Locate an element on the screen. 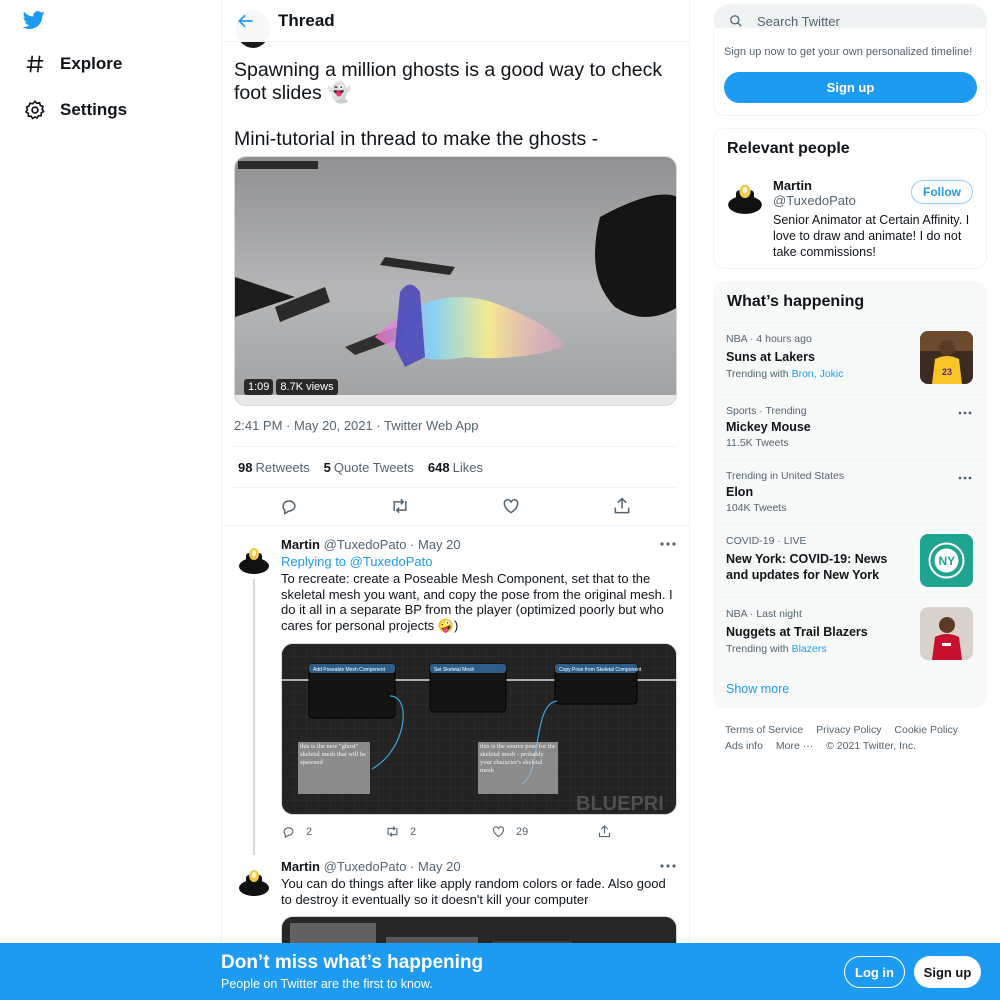 This screenshot has height=1000, width=1000. page-title: Thread is located at coordinates (306, 20).